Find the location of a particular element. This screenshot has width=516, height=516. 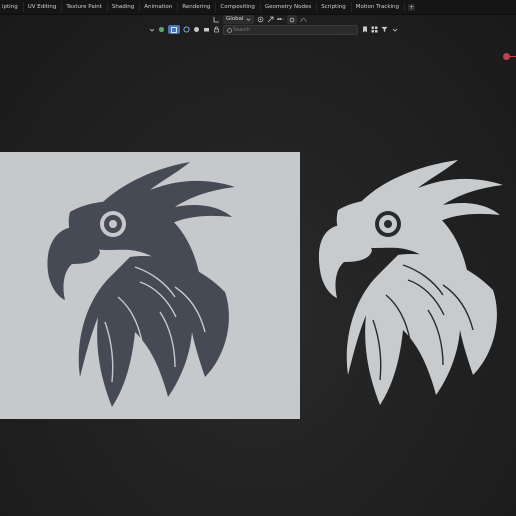

falloff-icon is located at coordinates (303, 19).